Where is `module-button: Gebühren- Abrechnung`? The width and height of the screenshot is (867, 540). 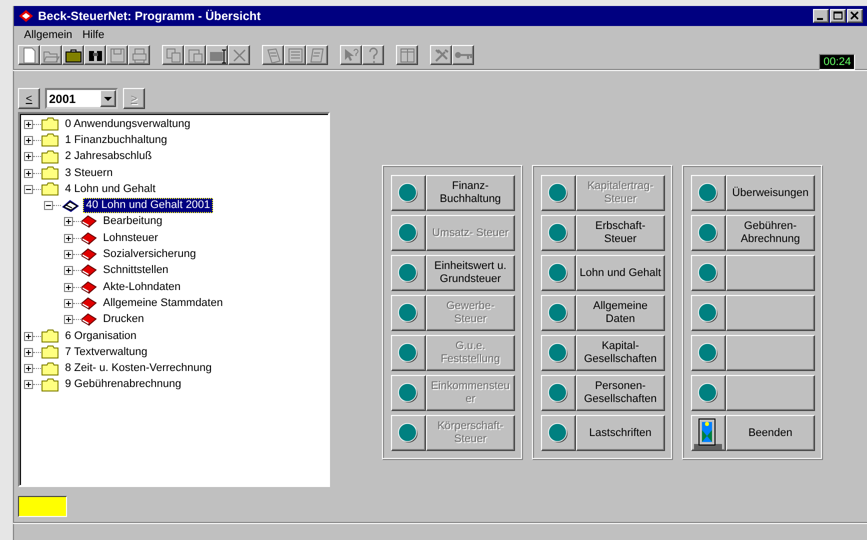
module-button: Gebühren- Abrechnung is located at coordinates (770, 233).